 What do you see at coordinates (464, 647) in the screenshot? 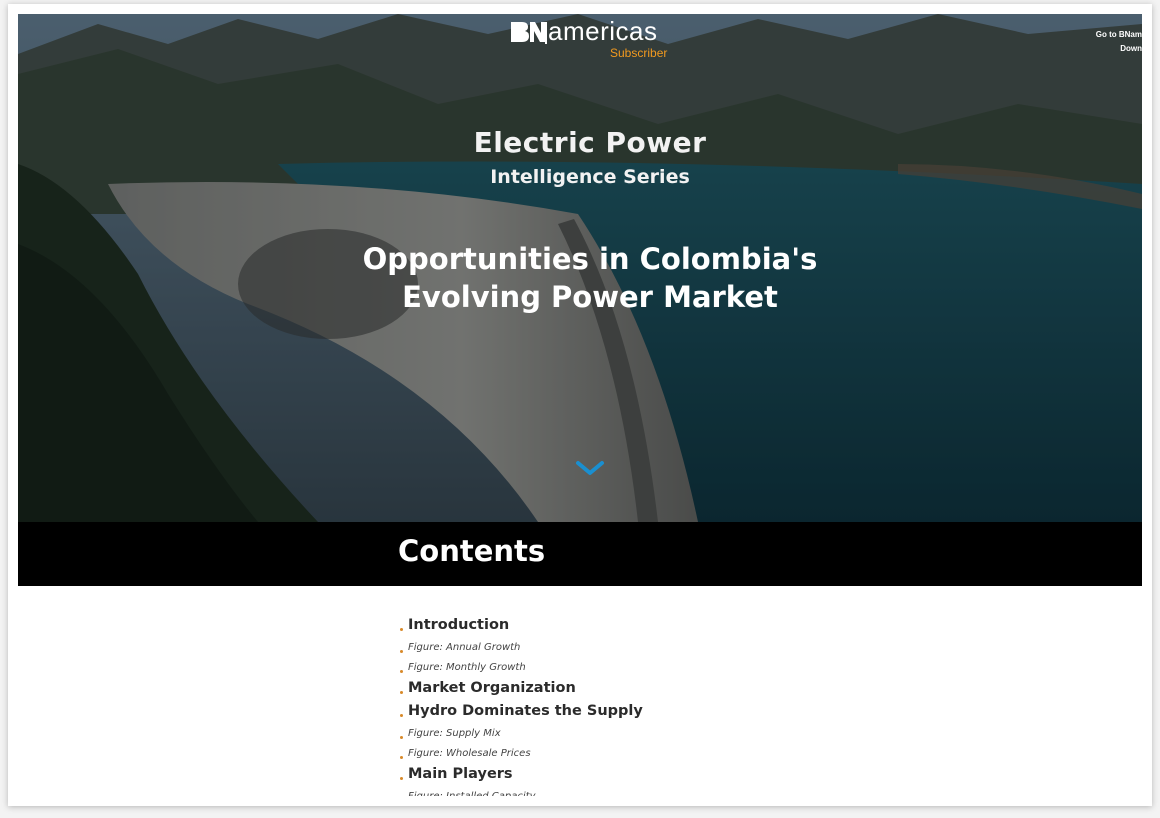
I see `toc-item-label: Figure: Annual Growth` at bounding box center [464, 647].